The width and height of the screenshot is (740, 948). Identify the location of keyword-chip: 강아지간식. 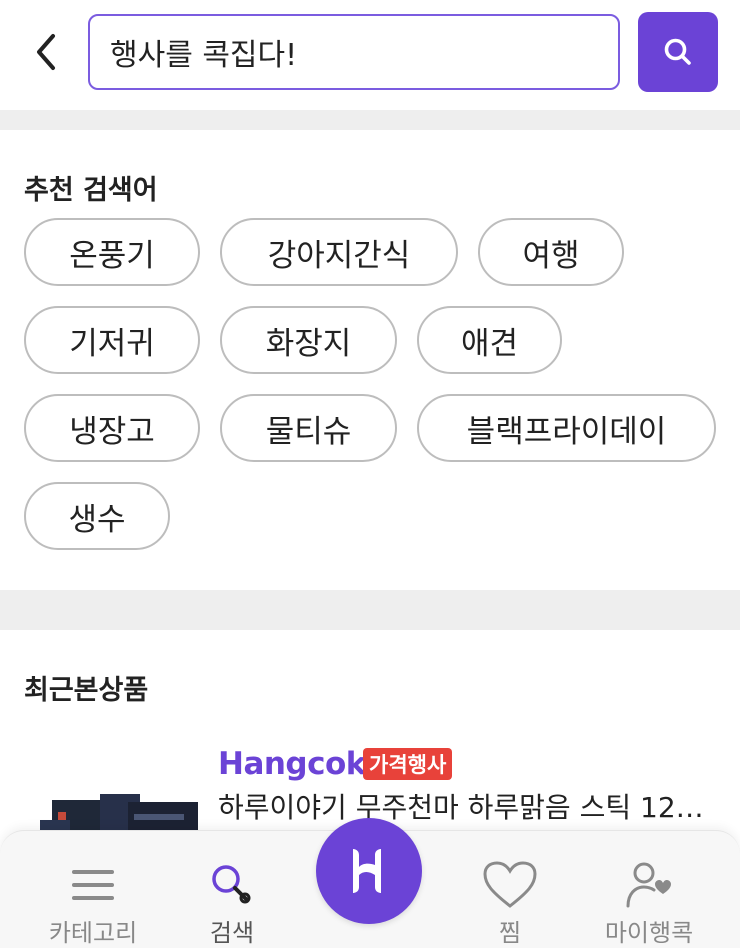
(339, 252).